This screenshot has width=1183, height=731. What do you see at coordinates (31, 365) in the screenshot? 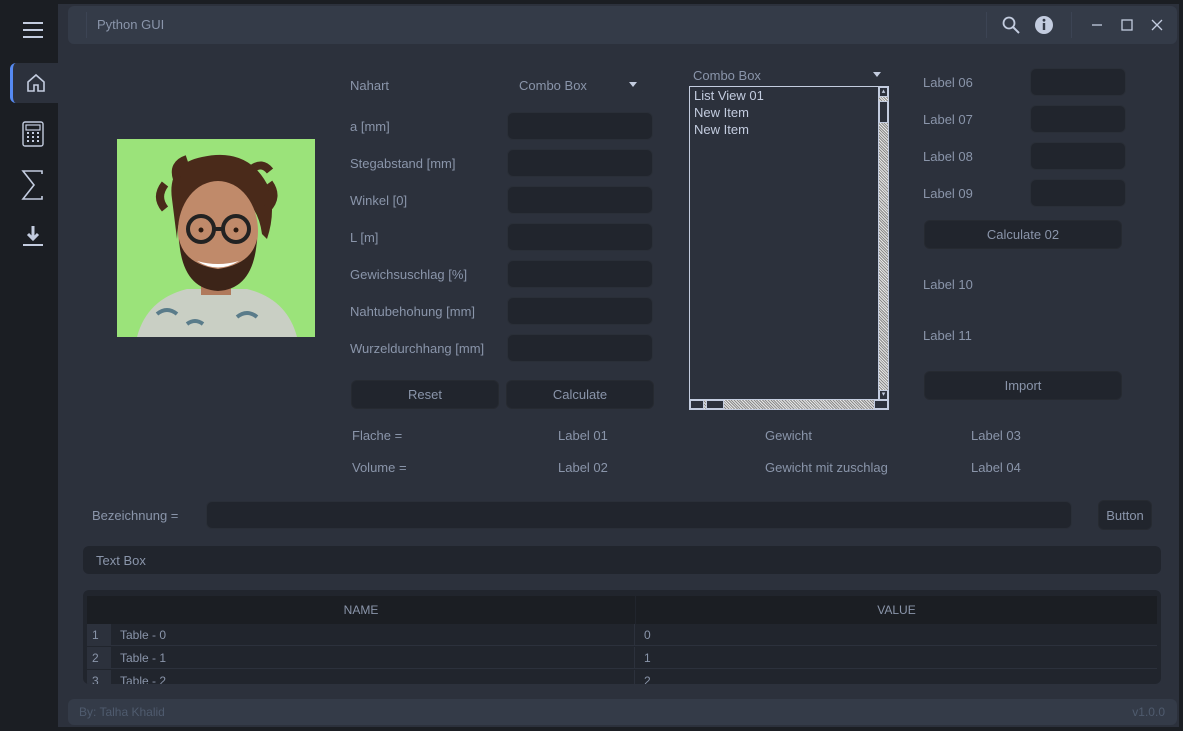
I see `left-menu` at bounding box center [31, 365].